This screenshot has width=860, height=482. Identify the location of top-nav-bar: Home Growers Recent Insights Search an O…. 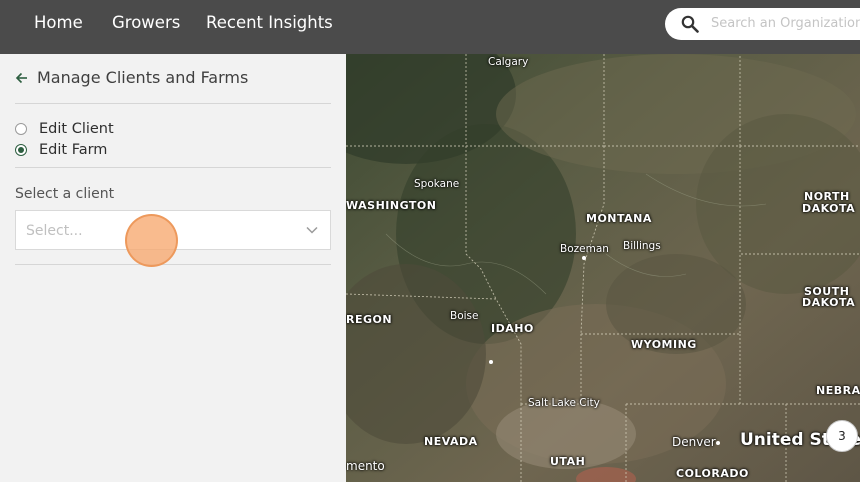
(430, 27).